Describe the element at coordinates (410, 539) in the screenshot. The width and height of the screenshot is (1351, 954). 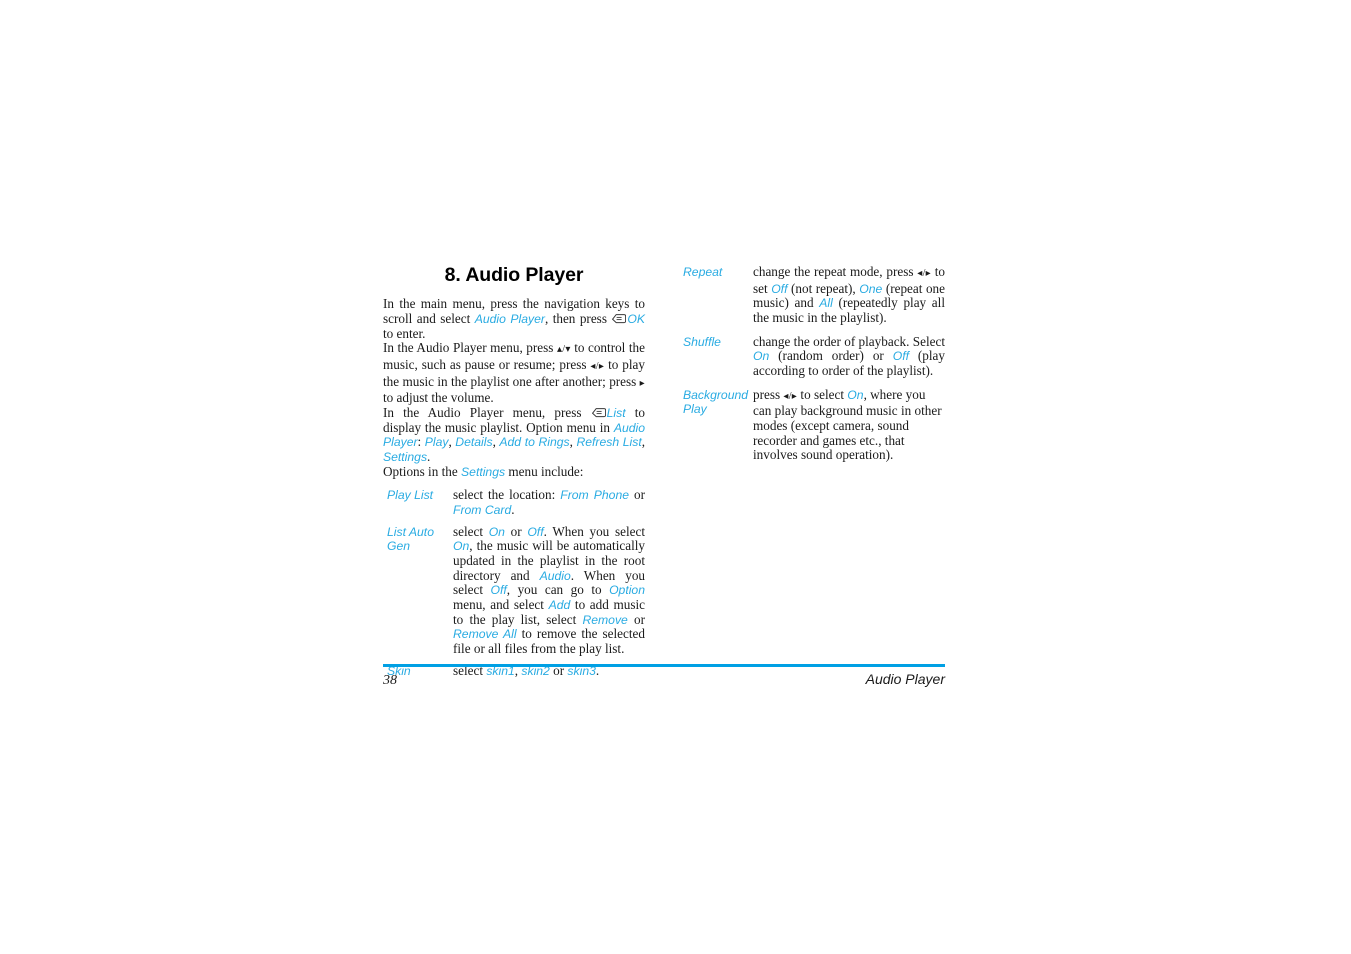
I see `definition-term: List Auto Gen` at that location.